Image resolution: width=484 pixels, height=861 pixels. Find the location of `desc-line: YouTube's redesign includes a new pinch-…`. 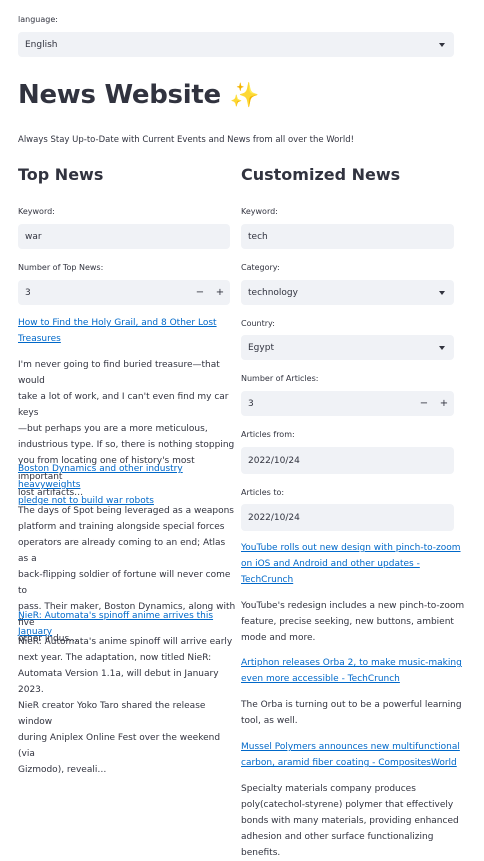

desc-line: YouTube's redesign includes a new pinch-… is located at coordinates (353, 606).